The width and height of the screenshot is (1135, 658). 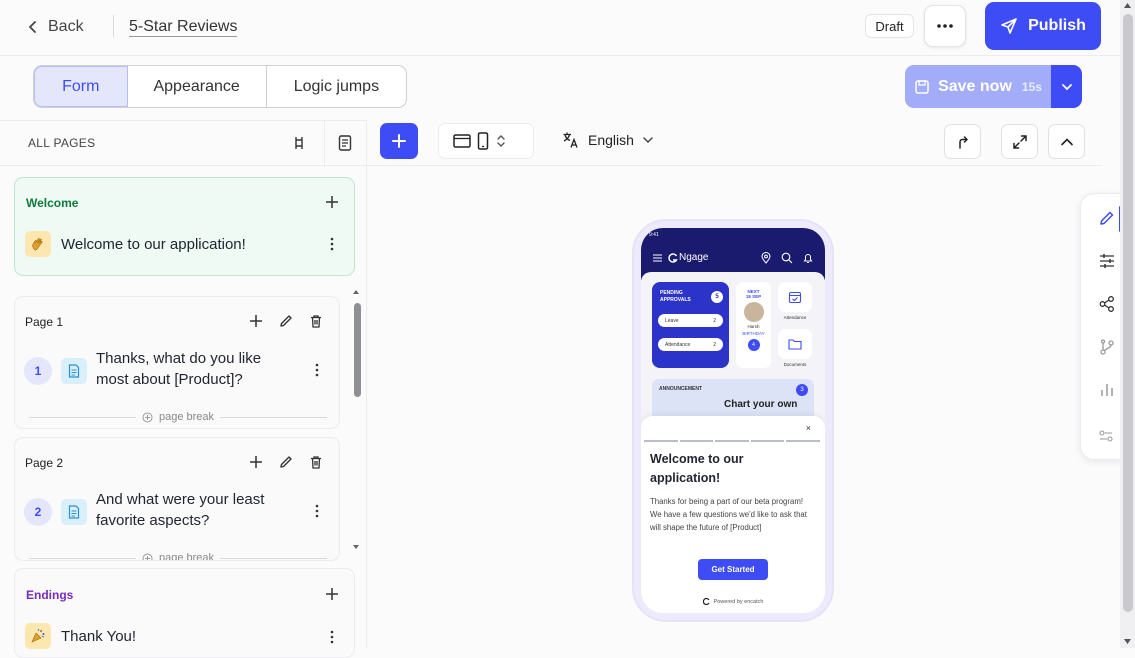 What do you see at coordinates (332, 202) in the screenshot?
I see `add-welcome-icon` at bounding box center [332, 202].